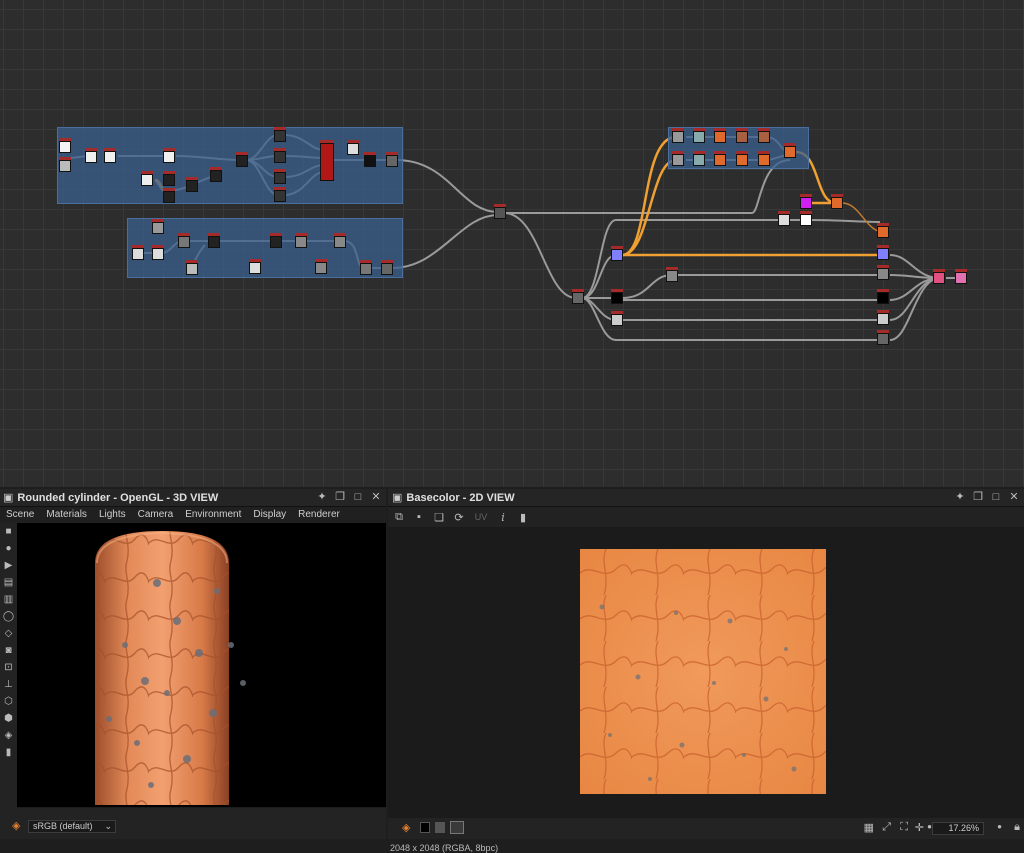 The image size is (1024, 853). I want to click on shape-icon: ◯, so click(8, 616).